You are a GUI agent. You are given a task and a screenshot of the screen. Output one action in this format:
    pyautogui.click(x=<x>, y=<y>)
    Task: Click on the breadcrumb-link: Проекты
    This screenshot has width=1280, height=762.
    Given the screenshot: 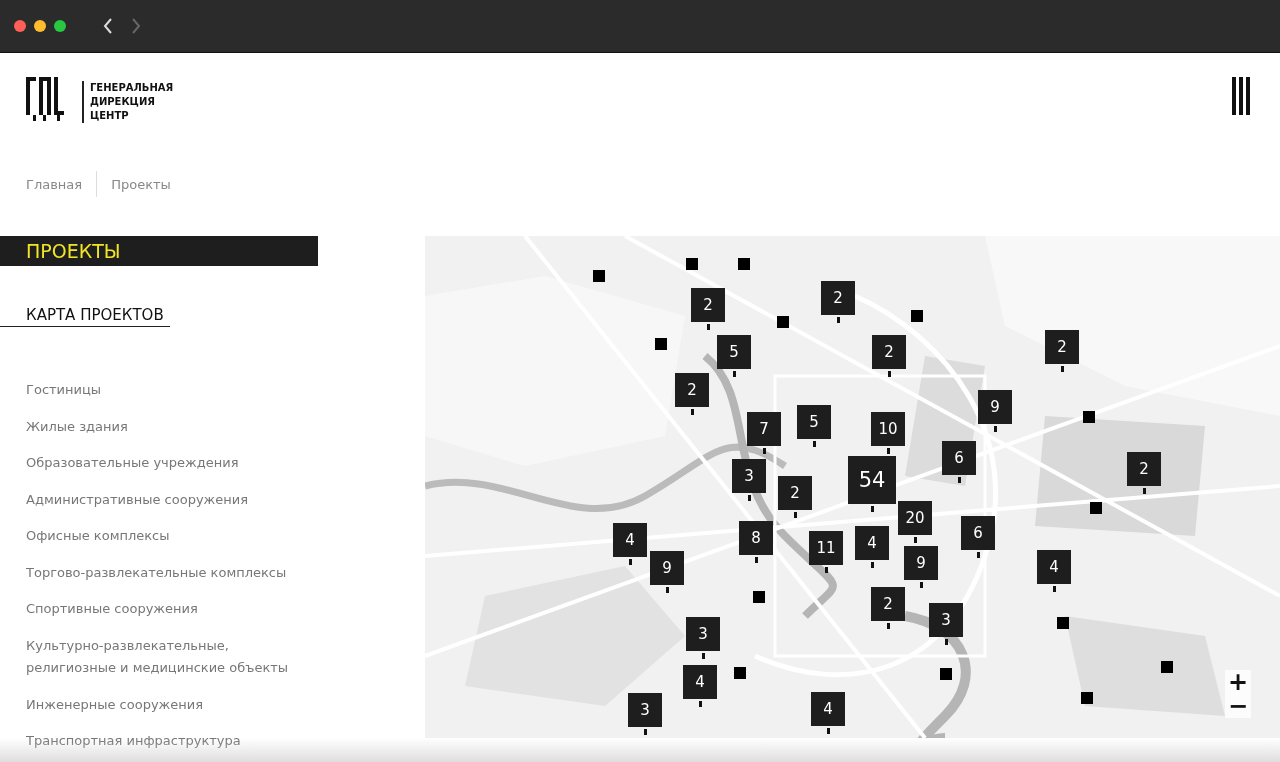 What is the action you would take?
    pyautogui.click(x=141, y=184)
    